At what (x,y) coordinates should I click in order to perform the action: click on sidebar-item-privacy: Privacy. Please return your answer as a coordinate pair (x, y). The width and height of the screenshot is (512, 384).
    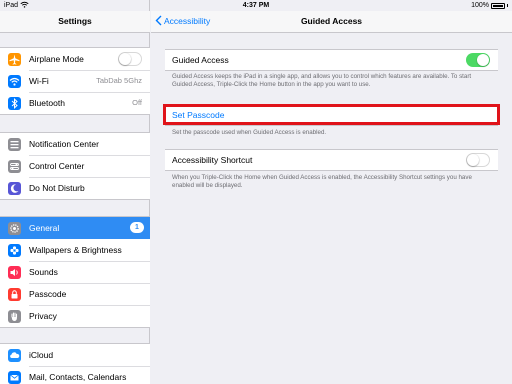
    Looking at the image, I should click on (75, 316).